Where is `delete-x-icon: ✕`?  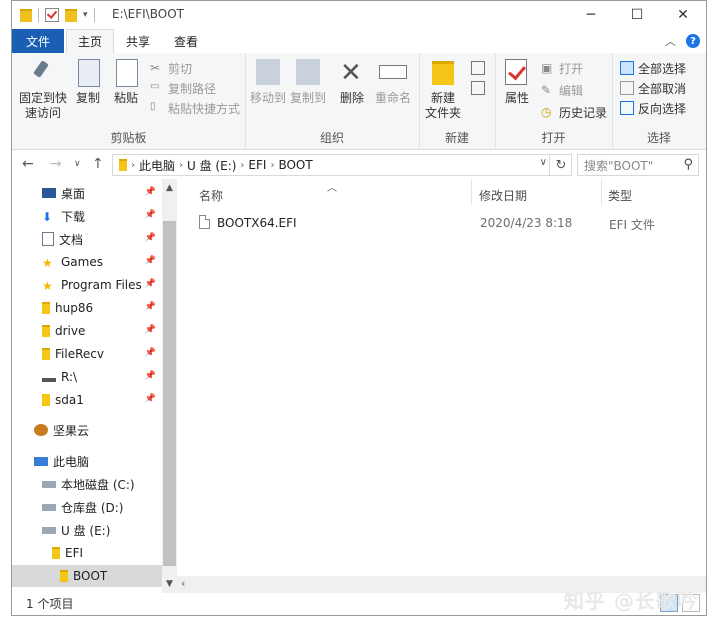
delete-x-icon: ✕ is located at coordinates (351, 73).